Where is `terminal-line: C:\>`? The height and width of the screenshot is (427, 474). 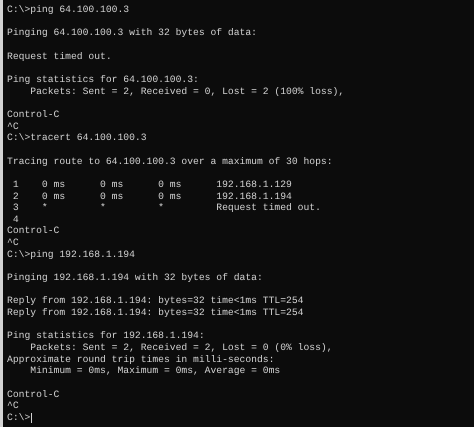 terminal-line: C:\> is located at coordinates (18, 418).